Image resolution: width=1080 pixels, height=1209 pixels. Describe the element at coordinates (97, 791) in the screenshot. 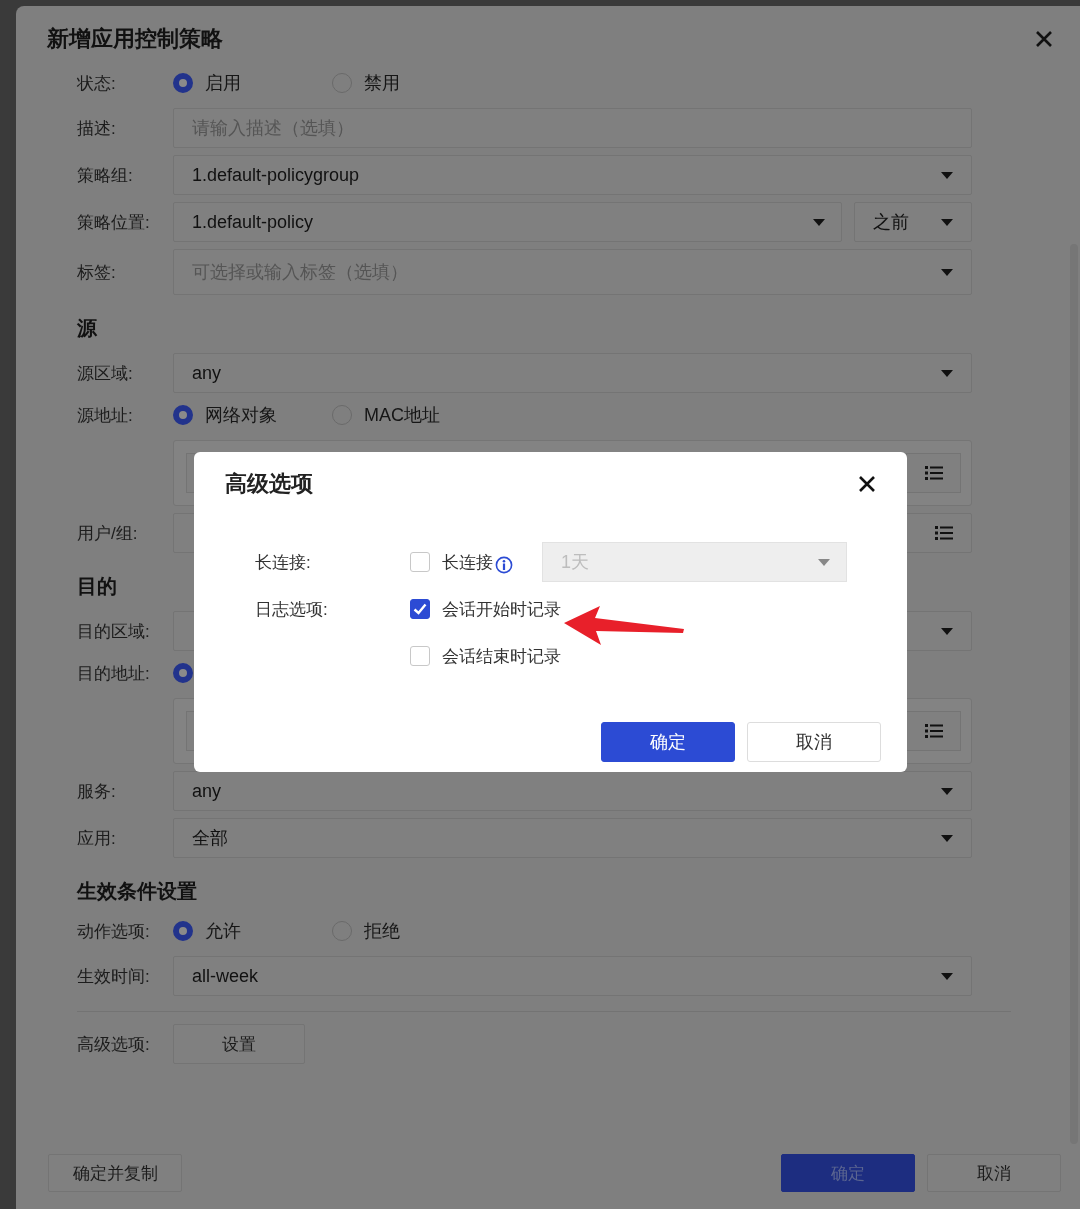

I see `field-label: 服务:` at that location.